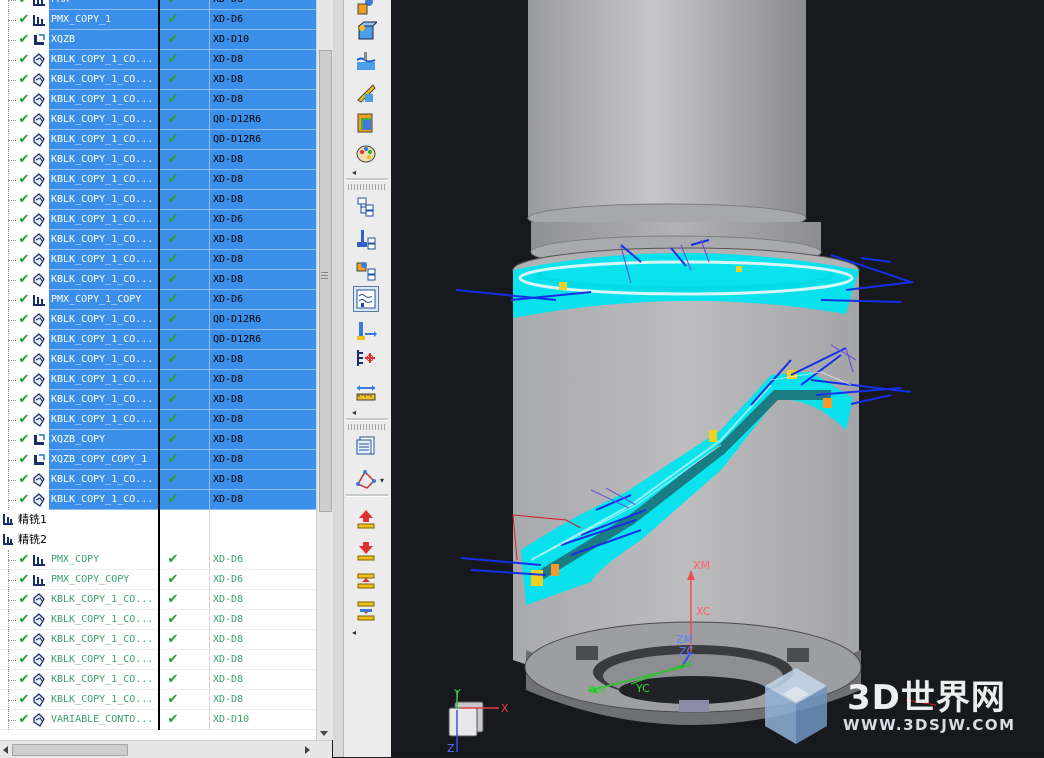 The height and width of the screenshot is (758, 1044). I want to click on post-process-icon, so click(366, 93).